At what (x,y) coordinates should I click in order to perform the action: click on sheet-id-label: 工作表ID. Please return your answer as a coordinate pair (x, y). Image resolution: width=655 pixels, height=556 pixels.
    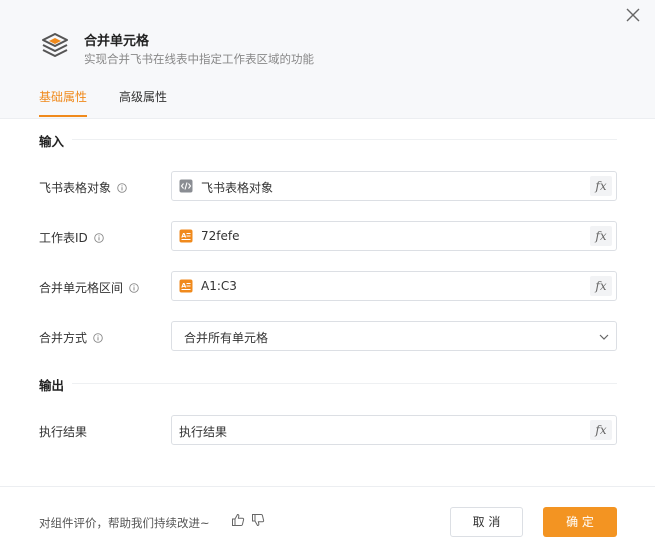
    Looking at the image, I should click on (71, 237).